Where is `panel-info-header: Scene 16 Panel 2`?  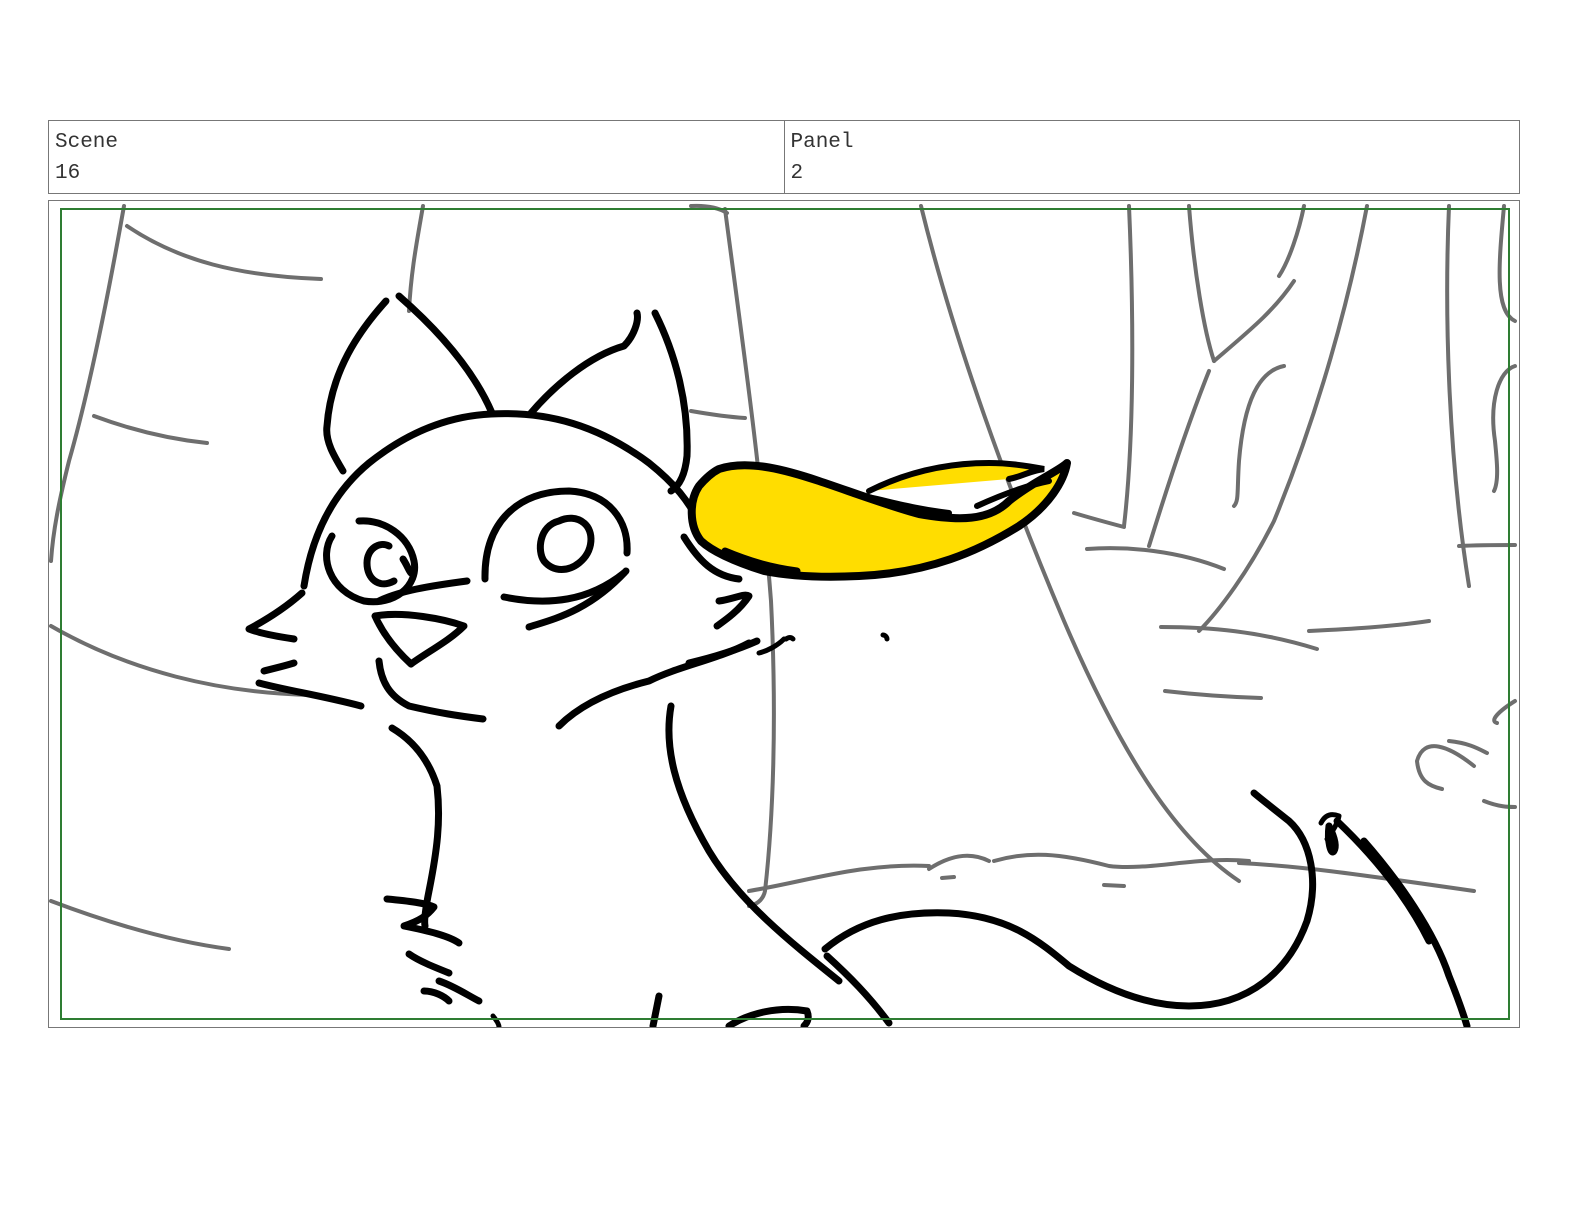 panel-info-header: Scene 16 Panel 2 is located at coordinates (784, 157).